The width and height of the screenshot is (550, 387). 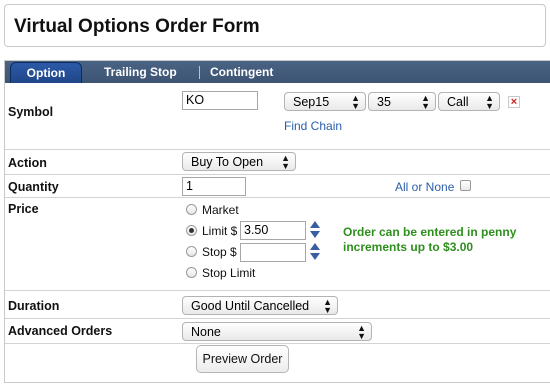 I want to click on stop-price-input, so click(x=273, y=252).